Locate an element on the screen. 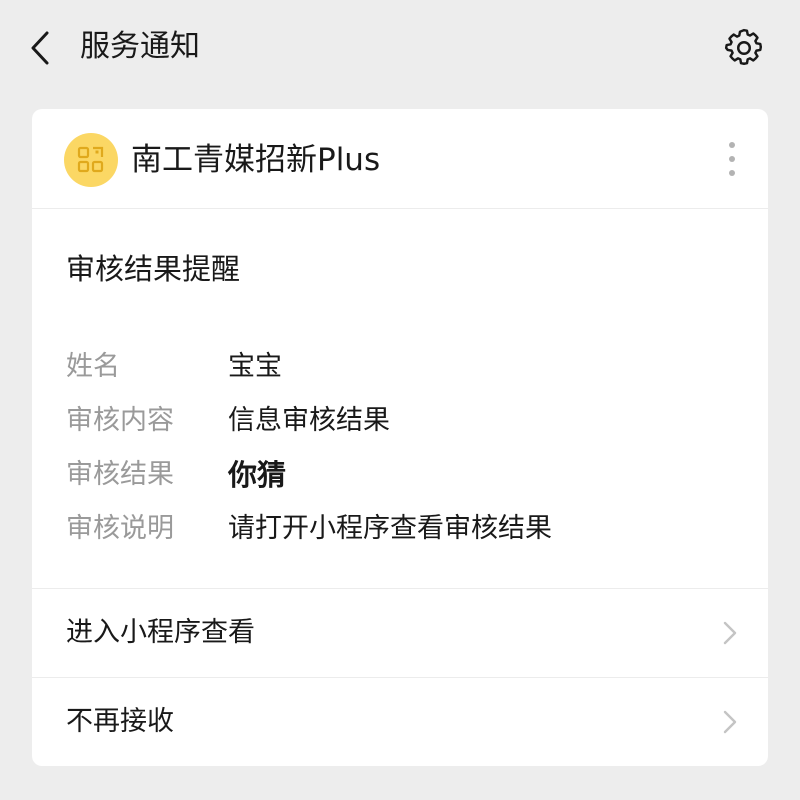  open-mini-program-row: 进入小程序查看 is located at coordinates (400, 633).